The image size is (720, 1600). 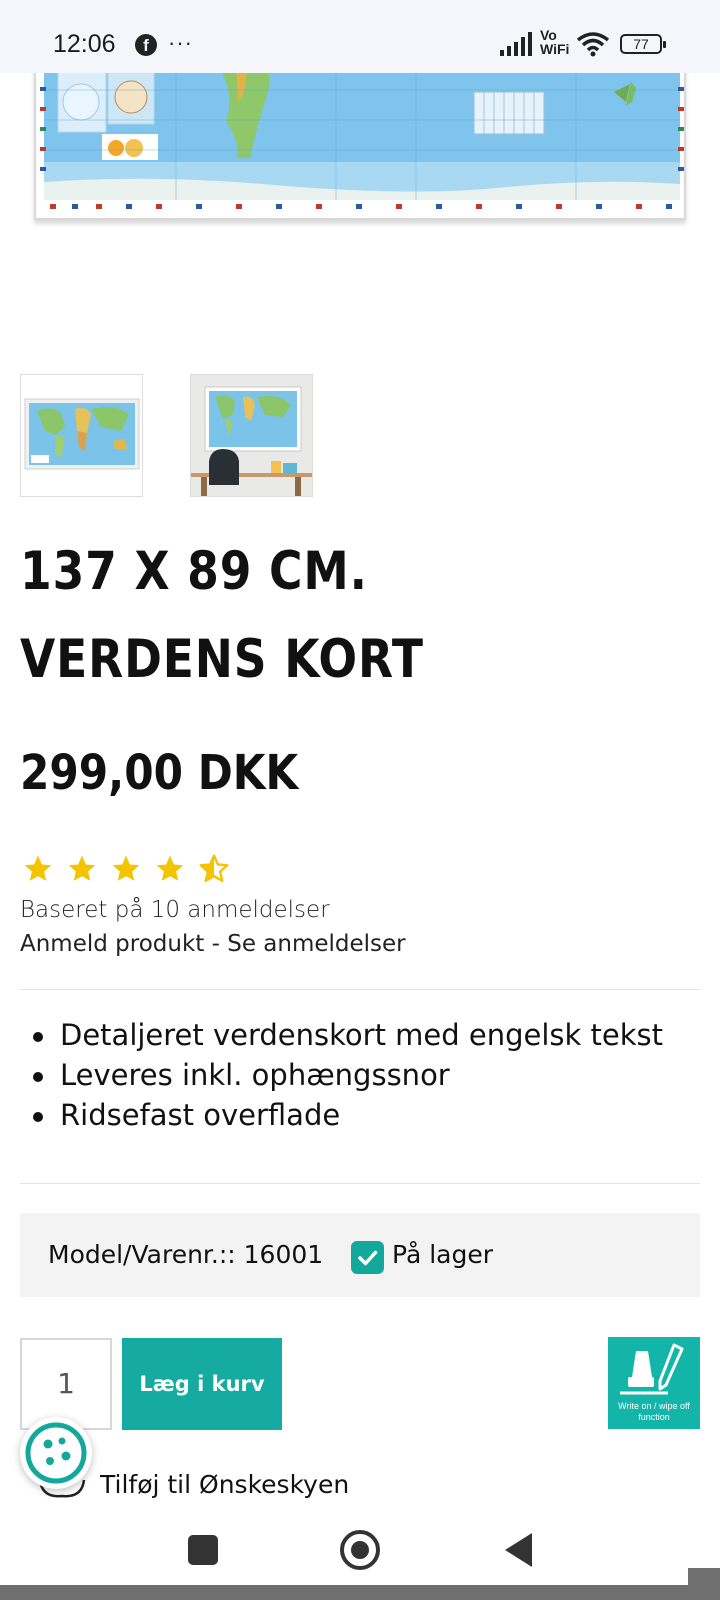 What do you see at coordinates (360, 36) in the screenshot?
I see `status-bar: 12:06 f ··· Vo WiFi 77` at bounding box center [360, 36].